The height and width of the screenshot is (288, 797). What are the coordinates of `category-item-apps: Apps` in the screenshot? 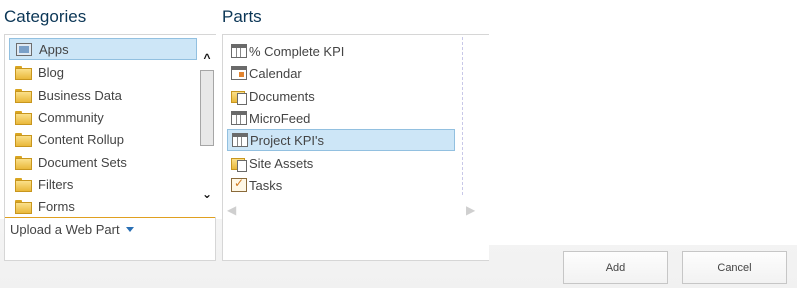 It's located at (103, 49).